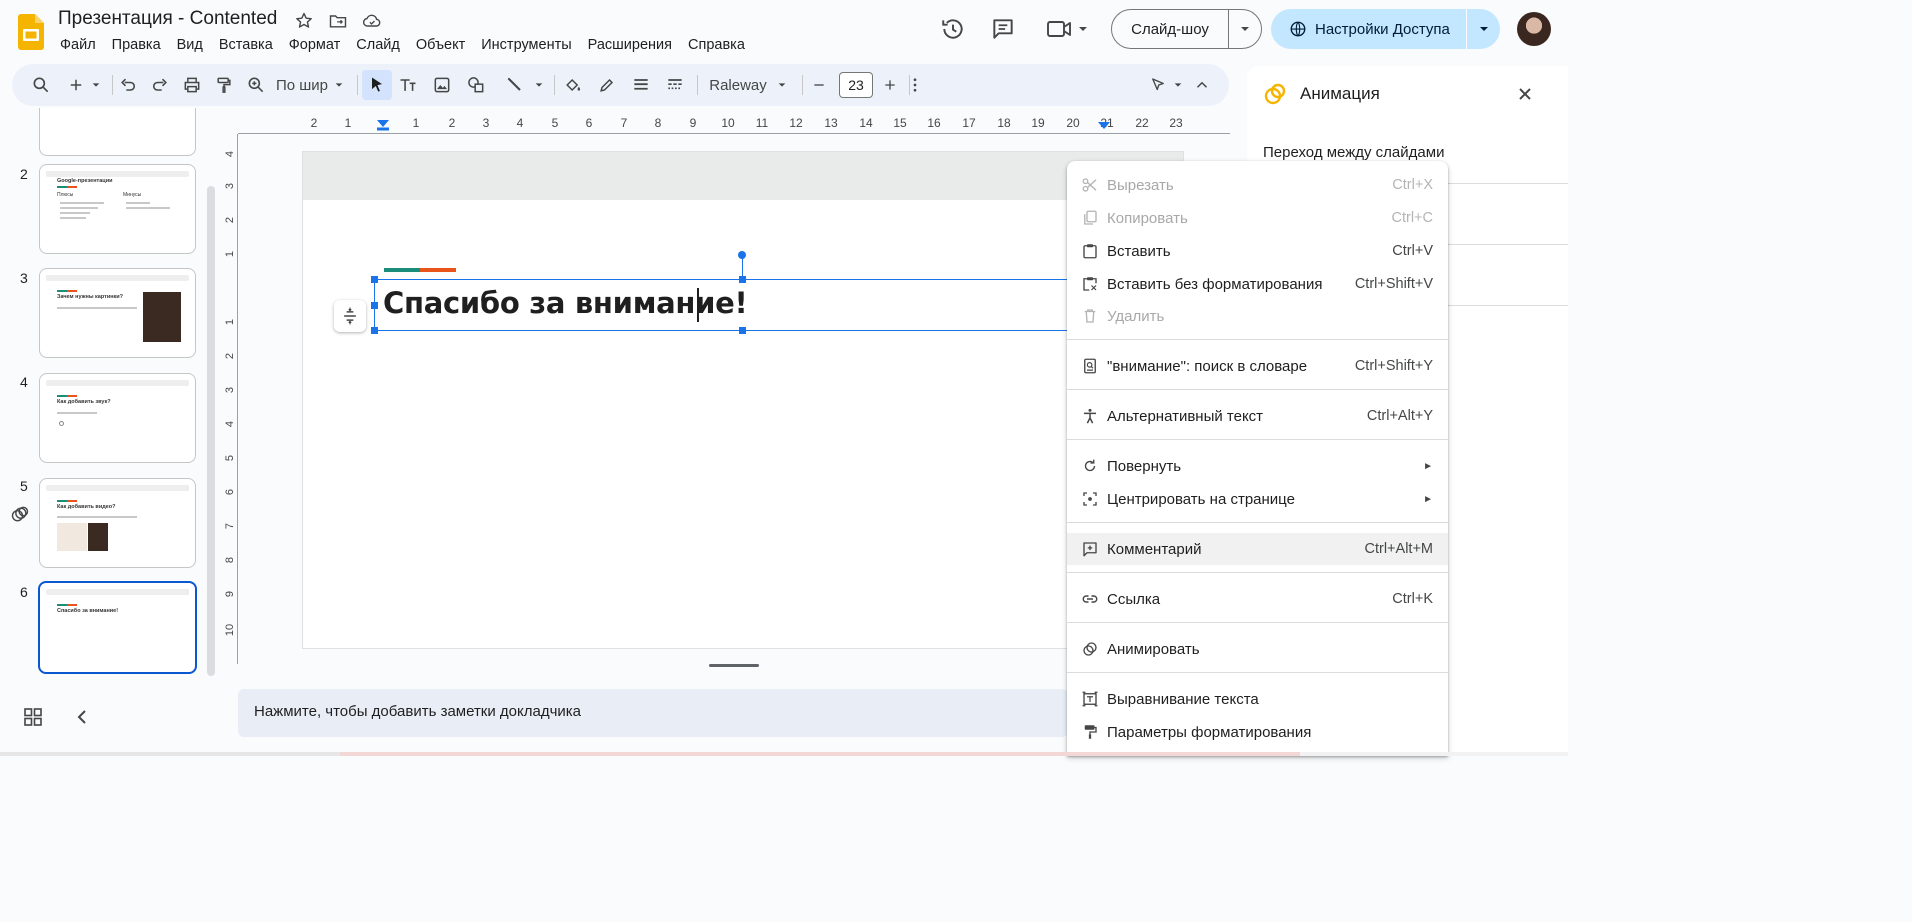 The width and height of the screenshot is (1912, 922). What do you see at coordinates (524, 85) in the screenshot?
I see `line-tool-button` at bounding box center [524, 85].